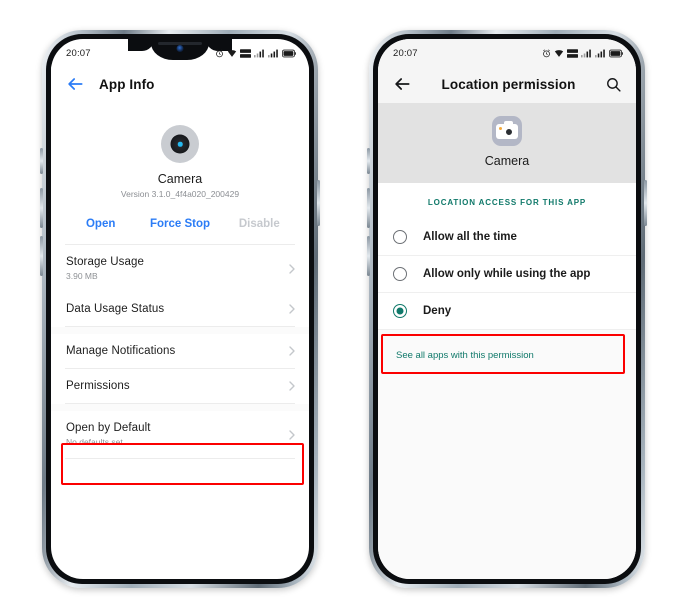 Image resolution: width=675 pixels, height=616 pixels. What do you see at coordinates (507, 161) in the screenshot?
I see `banner-app-name: Camera` at bounding box center [507, 161].